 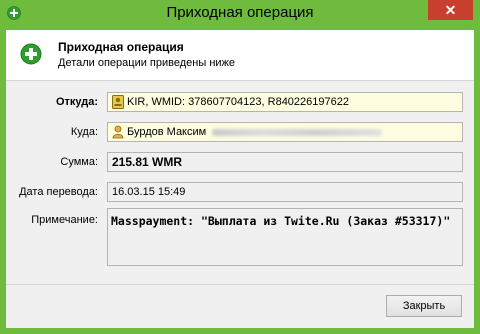 I want to click on title-bar: Приходная операция ✕, so click(x=240, y=13).